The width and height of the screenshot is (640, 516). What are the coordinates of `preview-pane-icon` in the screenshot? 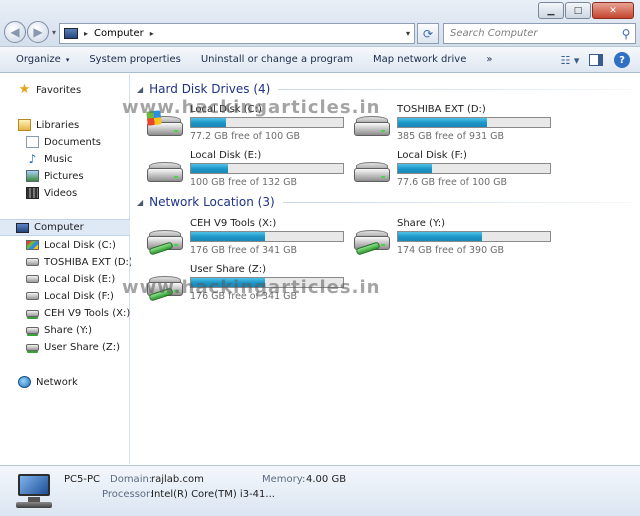 It's located at (596, 60).